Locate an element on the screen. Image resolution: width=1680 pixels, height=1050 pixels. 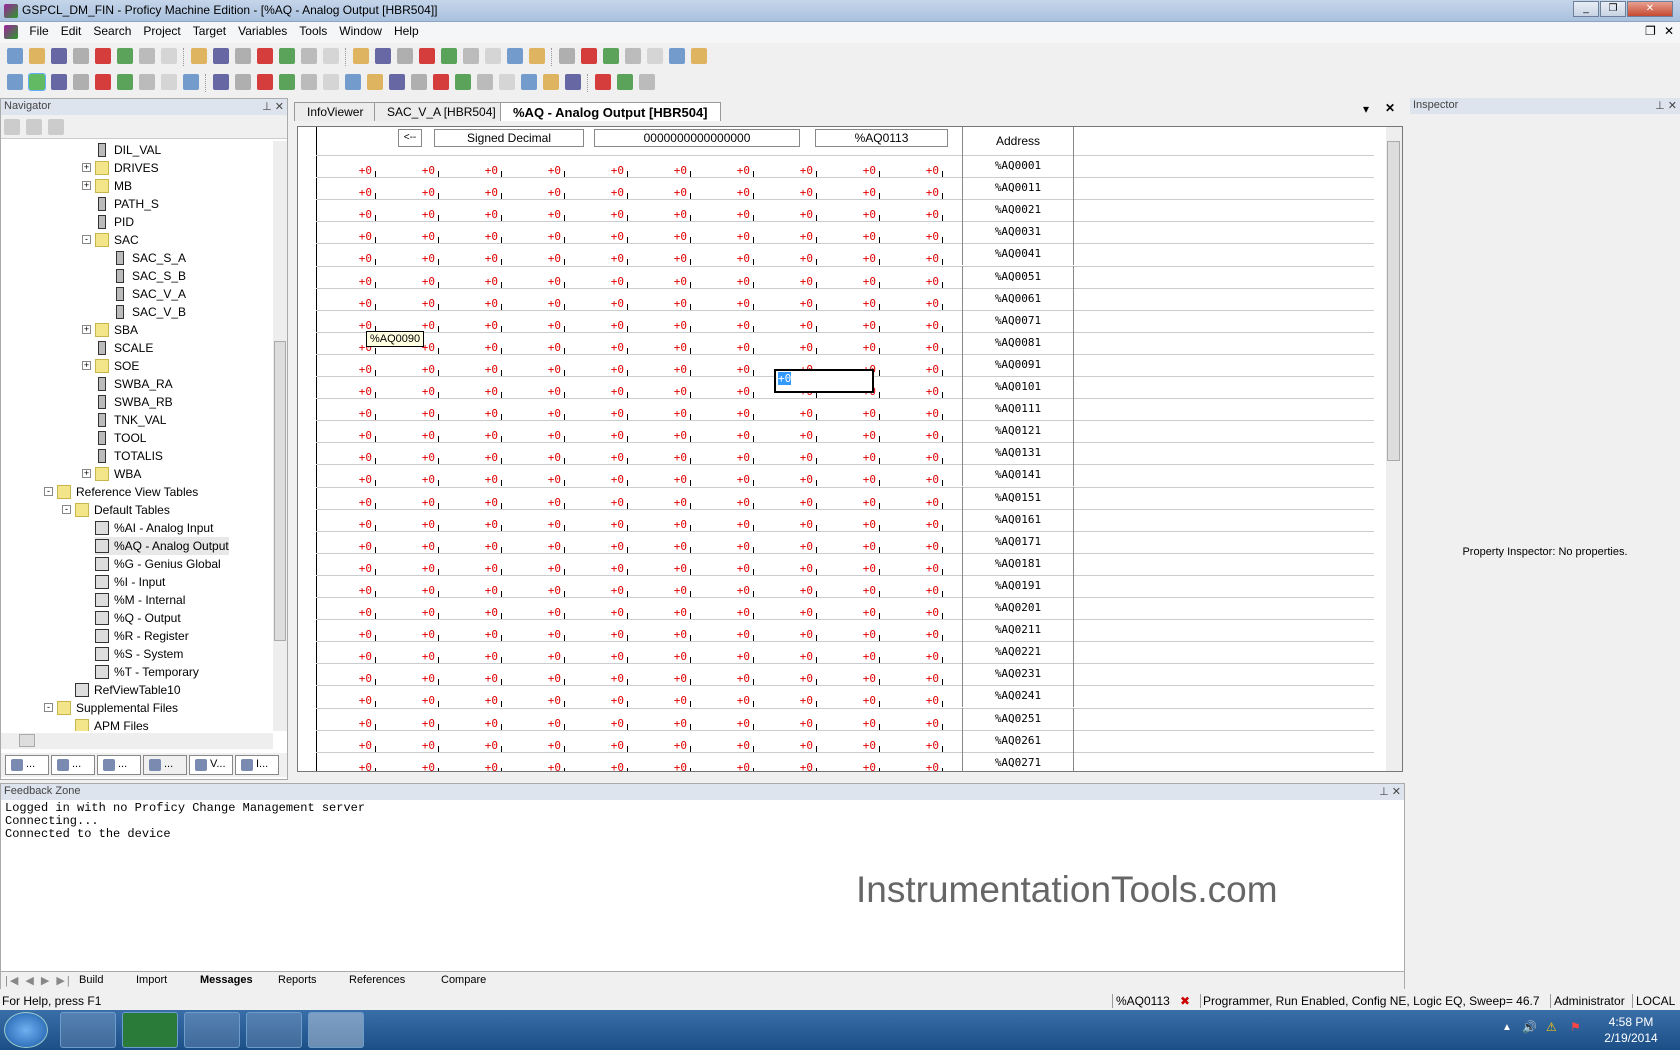
infoviewer-icon is located at coordinates (677, 56).